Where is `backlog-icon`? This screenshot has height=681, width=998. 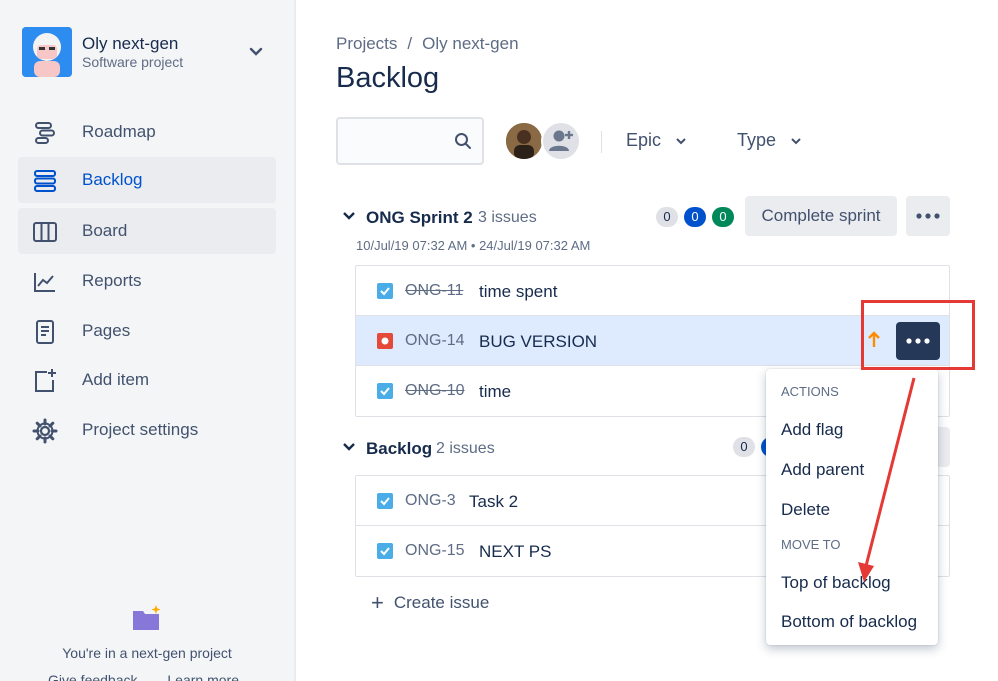
backlog-icon is located at coordinates (45, 181).